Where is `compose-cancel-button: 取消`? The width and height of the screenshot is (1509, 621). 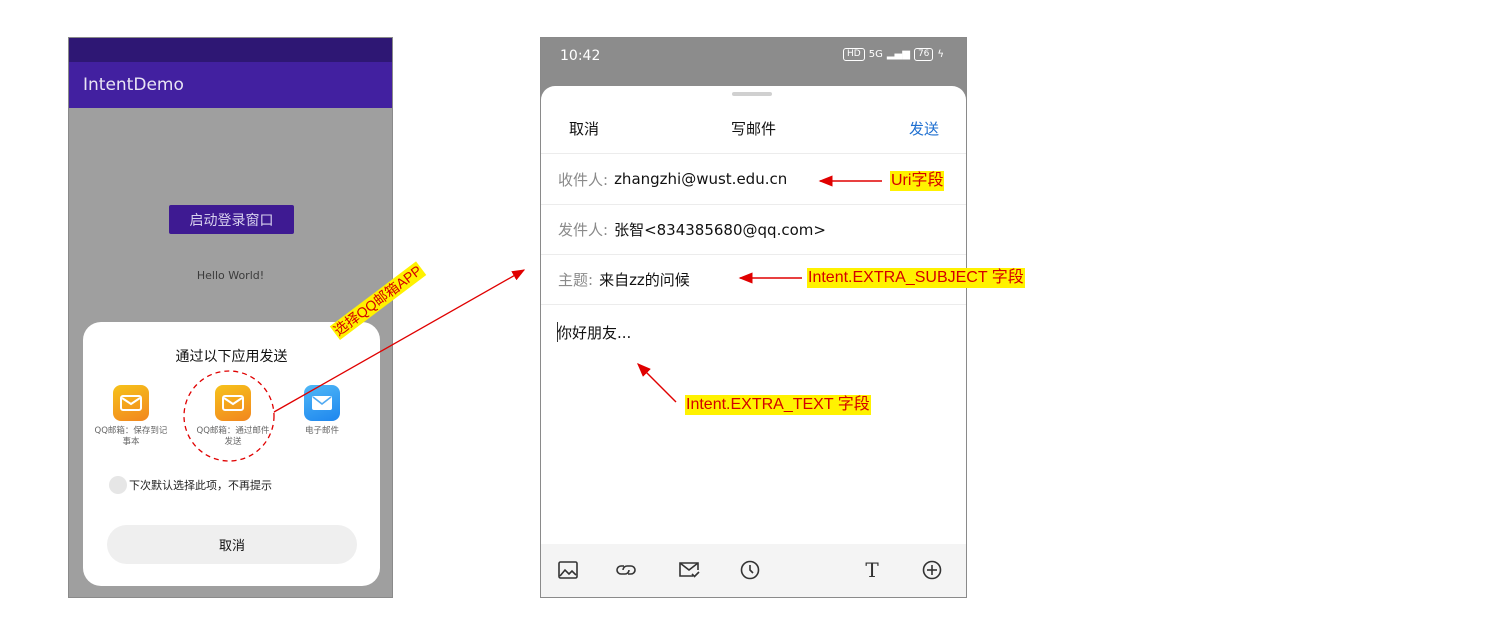
compose-cancel-button: 取消 is located at coordinates (584, 128).